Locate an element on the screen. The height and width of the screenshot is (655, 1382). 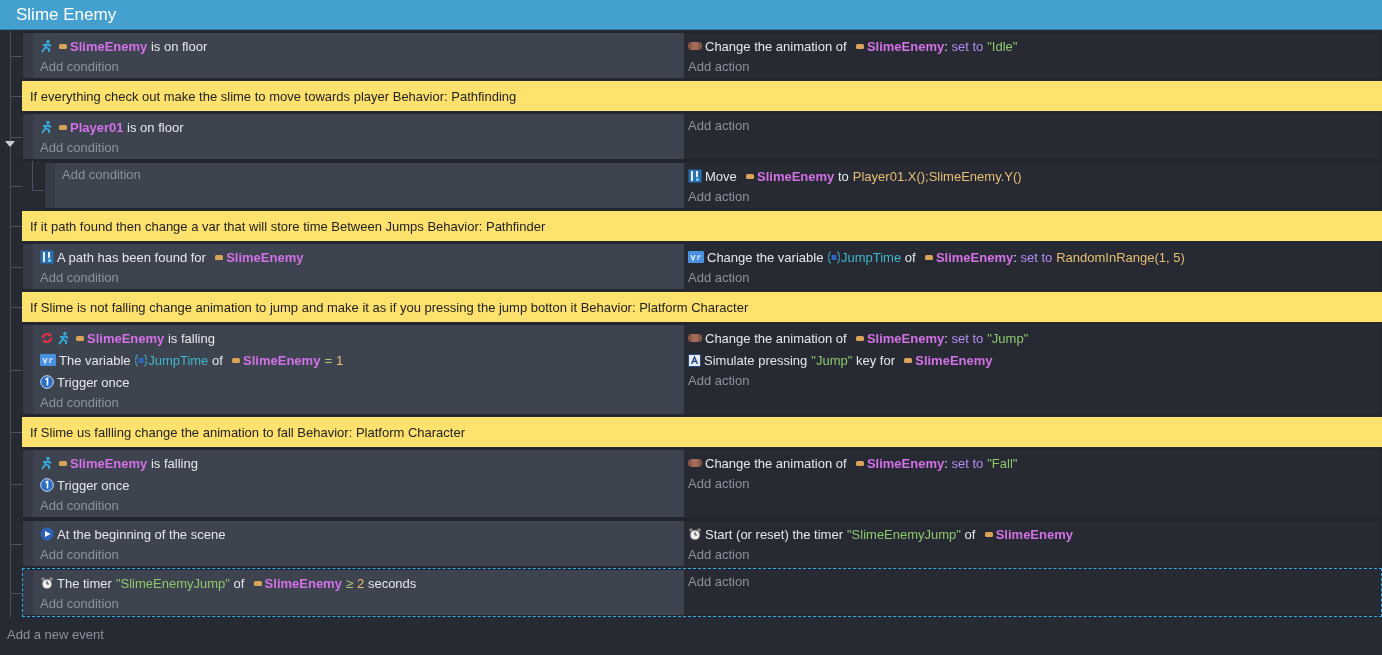
event-row: The timer "SlimeEnemyJump" of SlimeEnemy ≥ 2 seconds Add condition Add action is located at coordinates (702, 592).